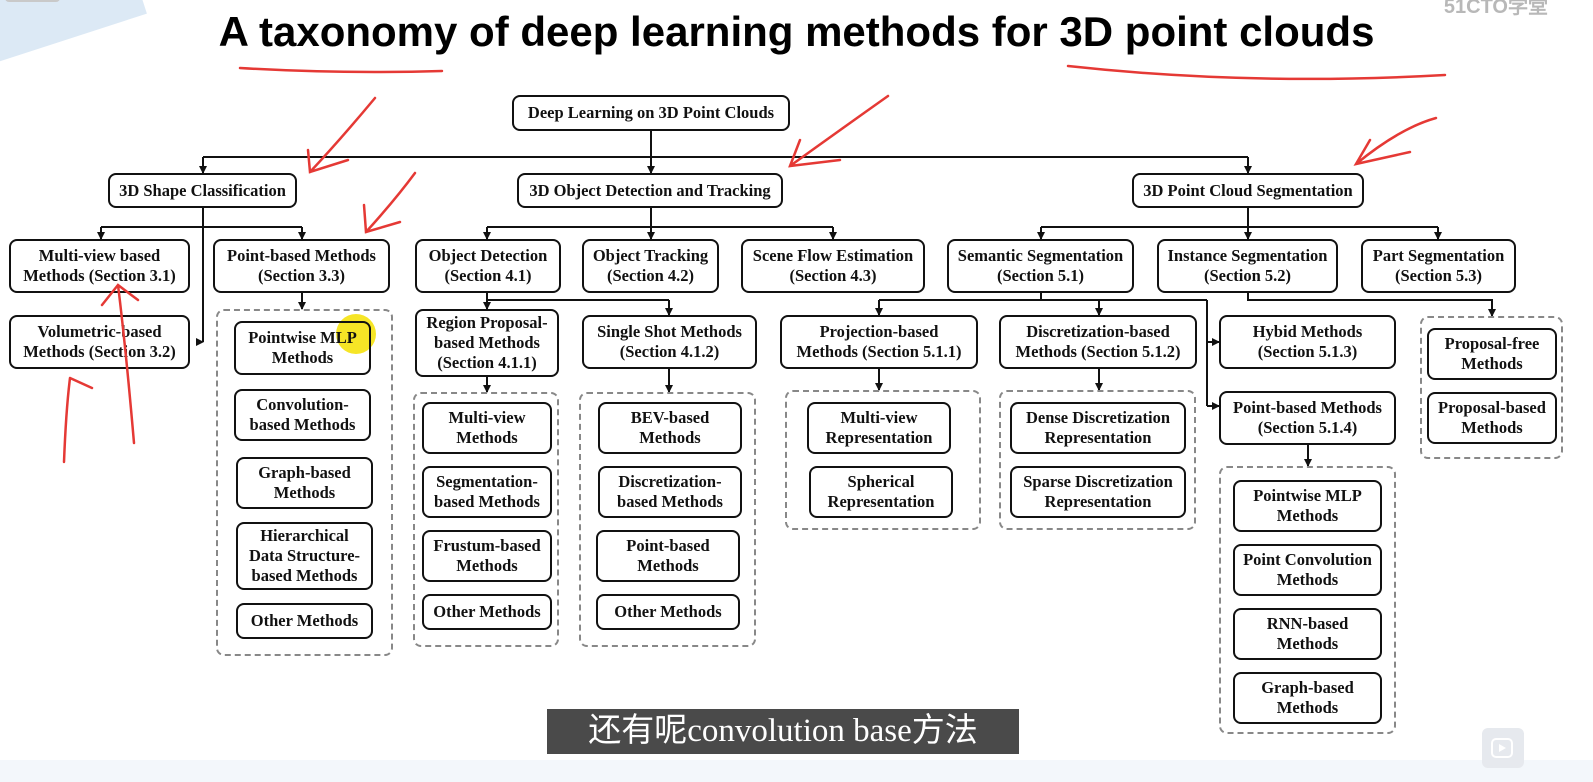 The height and width of the screenshot is (782, 1593). What do you see at coordinates (1247, 266) in the screenshot?
I see `instance-segmentation-node: Instance Segmentation (Section 5.2)` at bounding box center [1247, 266].